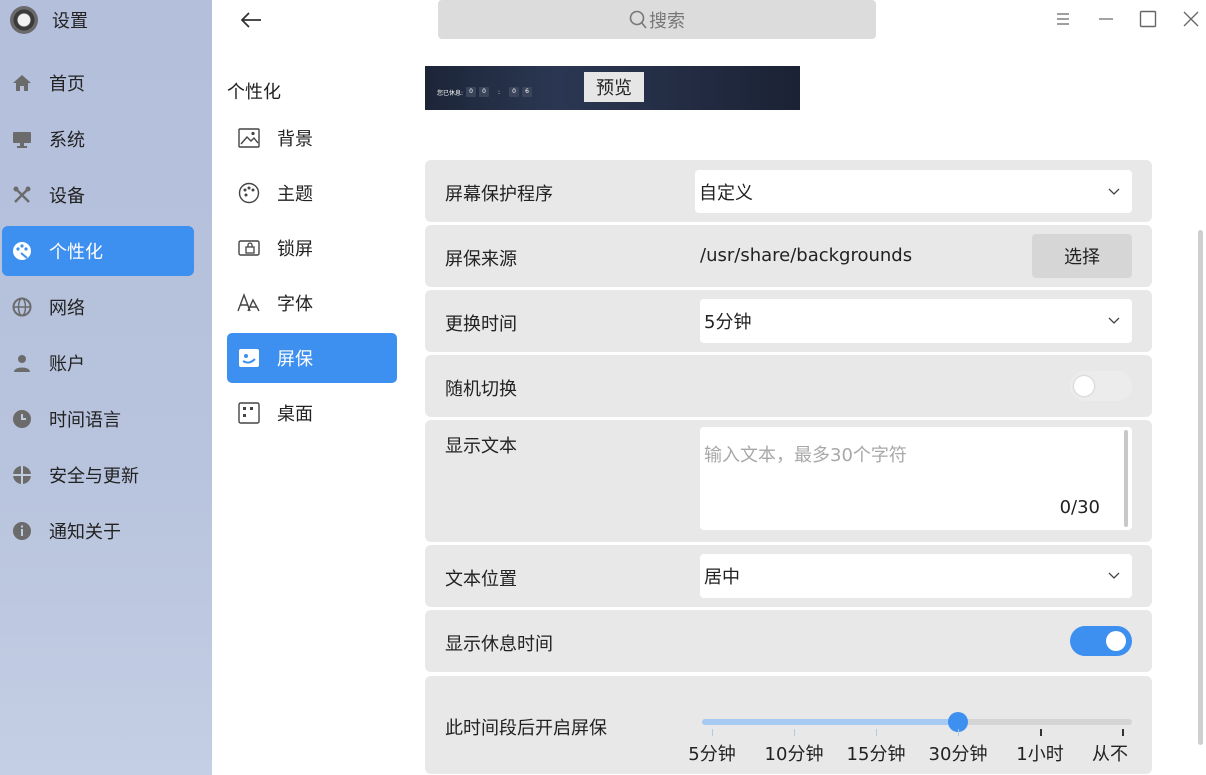 This screenshot has height=775, width=1206. I want to click on subnav-item-font: 字体, so click(312, 303).